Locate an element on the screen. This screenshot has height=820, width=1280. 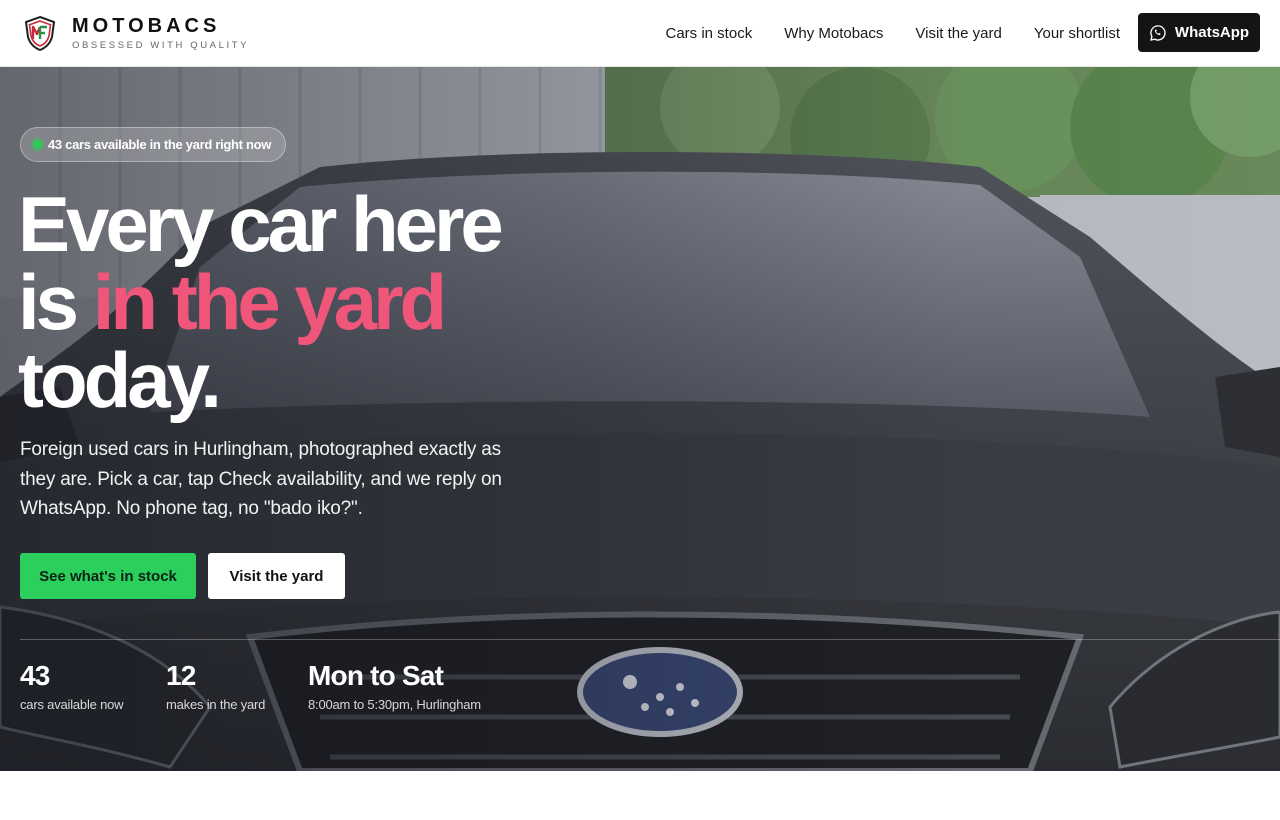
brand: MOTOBACS OBSESSED WITH QUALITY is located at coordinates (160, 33).